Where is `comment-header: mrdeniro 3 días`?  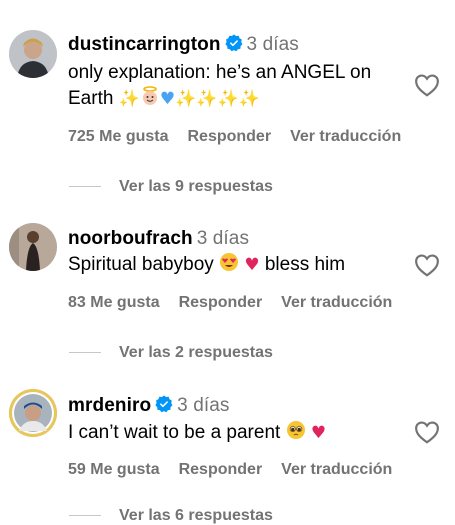
comment-header: mrdeniro 3 días is located at coordinates (149, 406).